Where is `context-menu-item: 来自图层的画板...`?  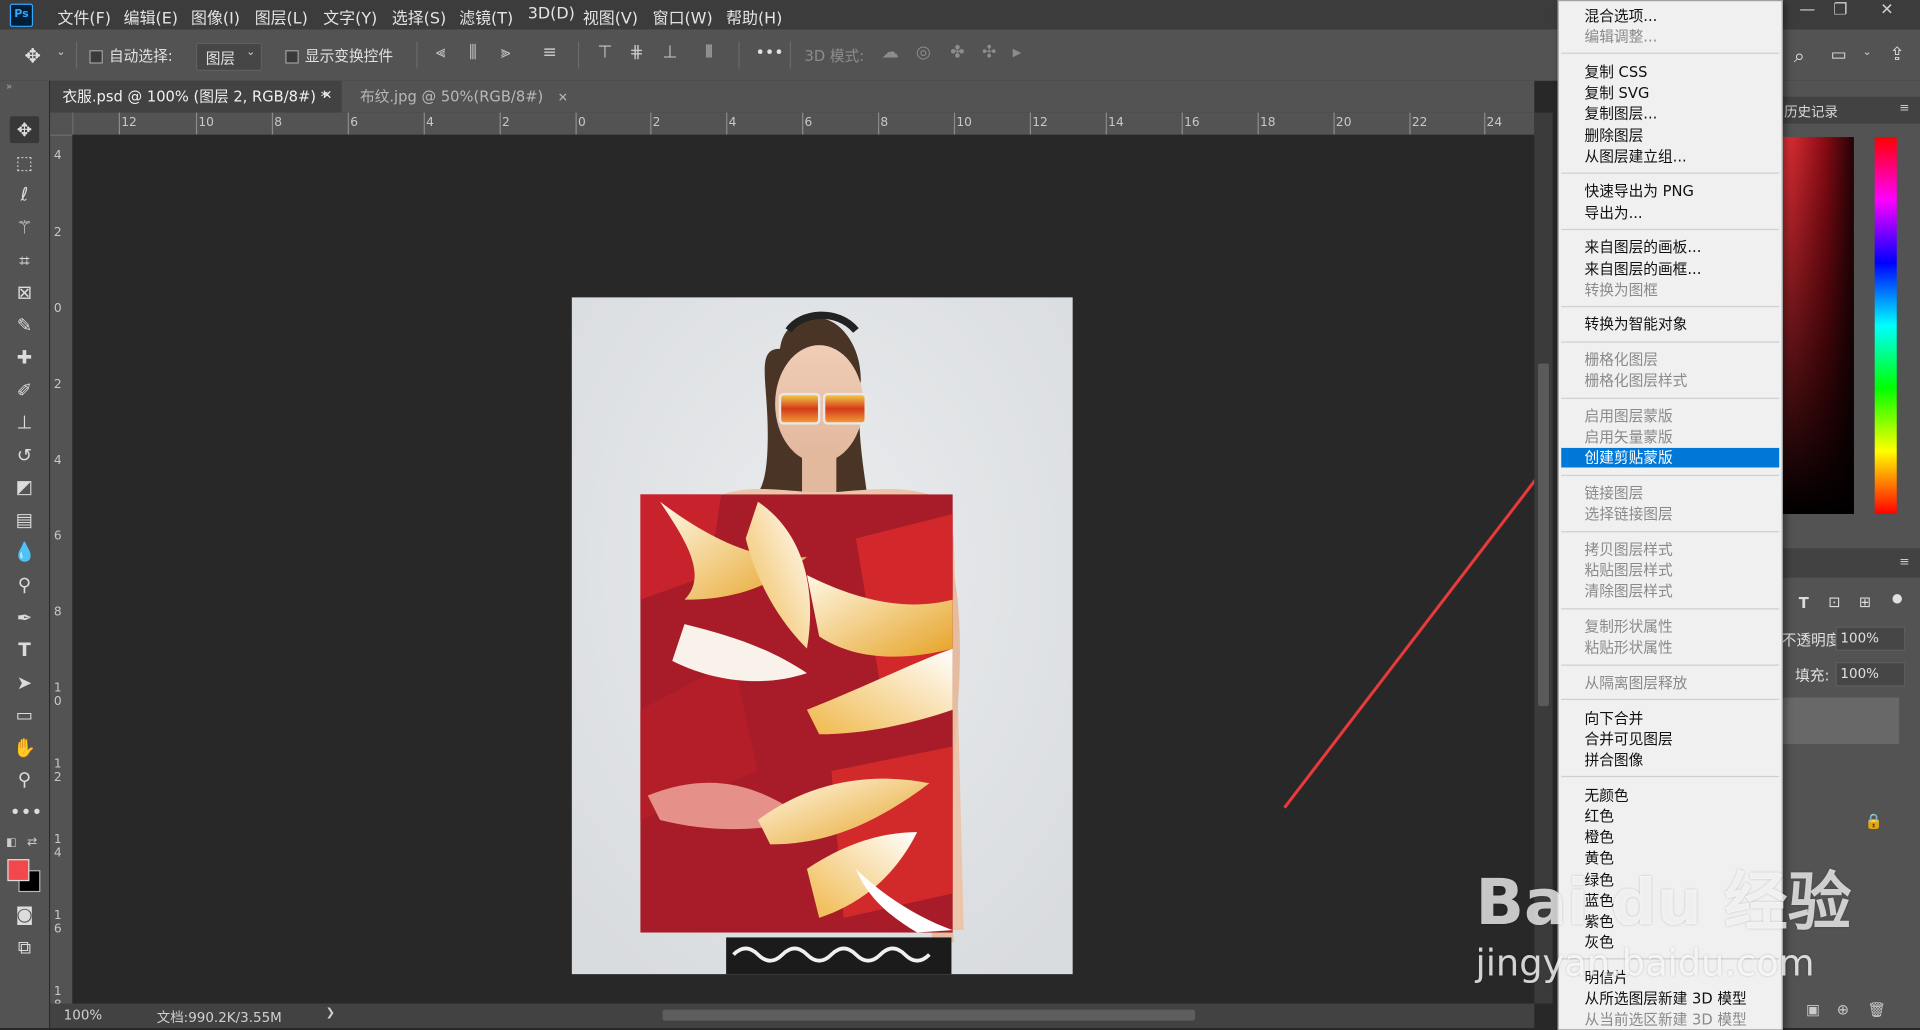
context-menu-item: 来自图层的画板... is located at coordinates (1643, 247).